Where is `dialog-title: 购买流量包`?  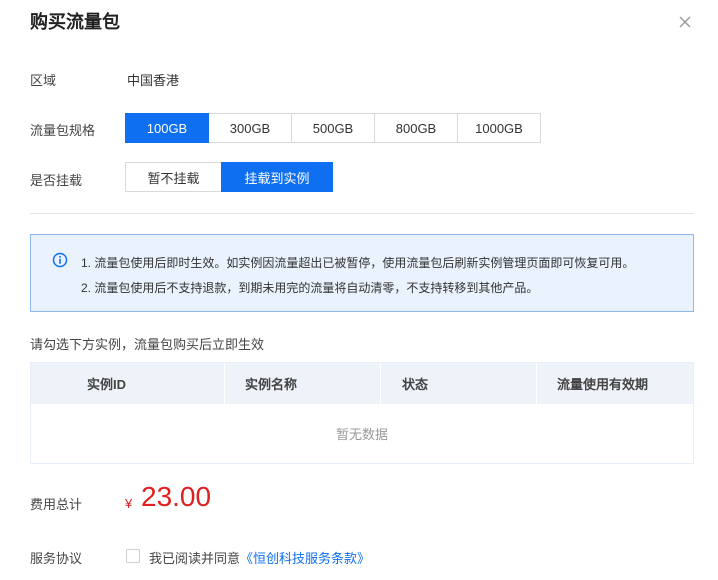 dialog-title: 购买流量包 is located at coordinates (75, 22).